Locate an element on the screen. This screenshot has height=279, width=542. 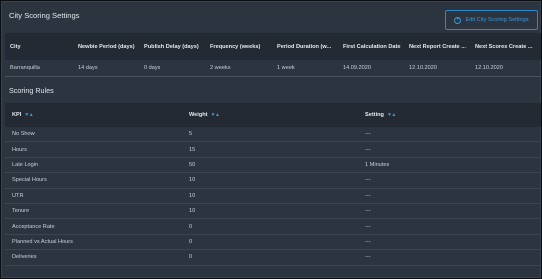
table-row: UTR 10 --- is located at coordinates (273, 196).